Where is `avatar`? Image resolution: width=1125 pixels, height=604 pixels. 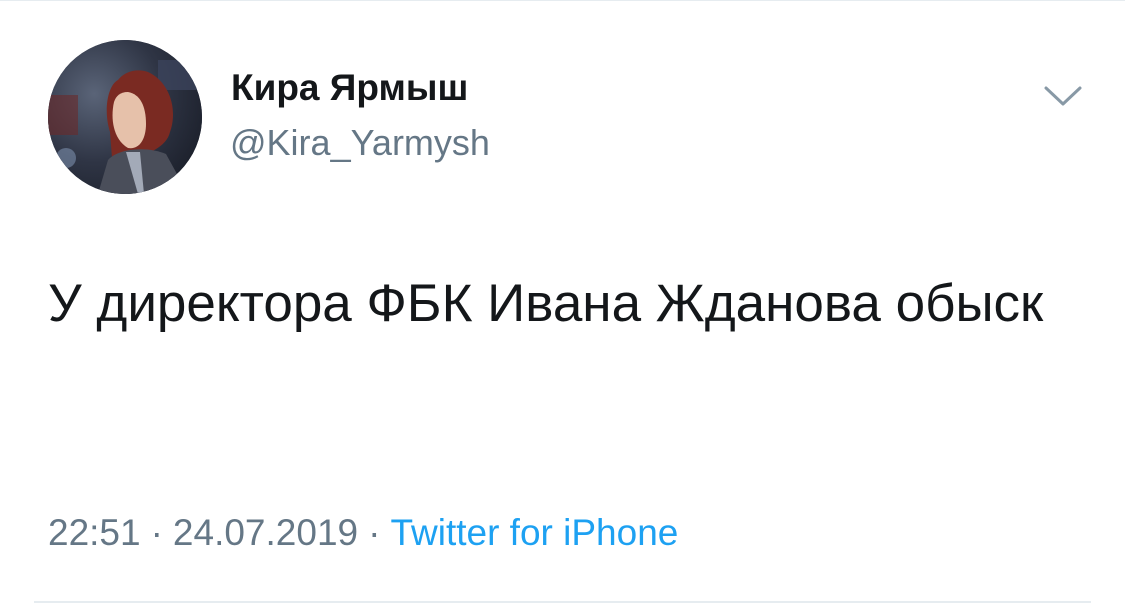 avatar is located at coordinates (125, 117).